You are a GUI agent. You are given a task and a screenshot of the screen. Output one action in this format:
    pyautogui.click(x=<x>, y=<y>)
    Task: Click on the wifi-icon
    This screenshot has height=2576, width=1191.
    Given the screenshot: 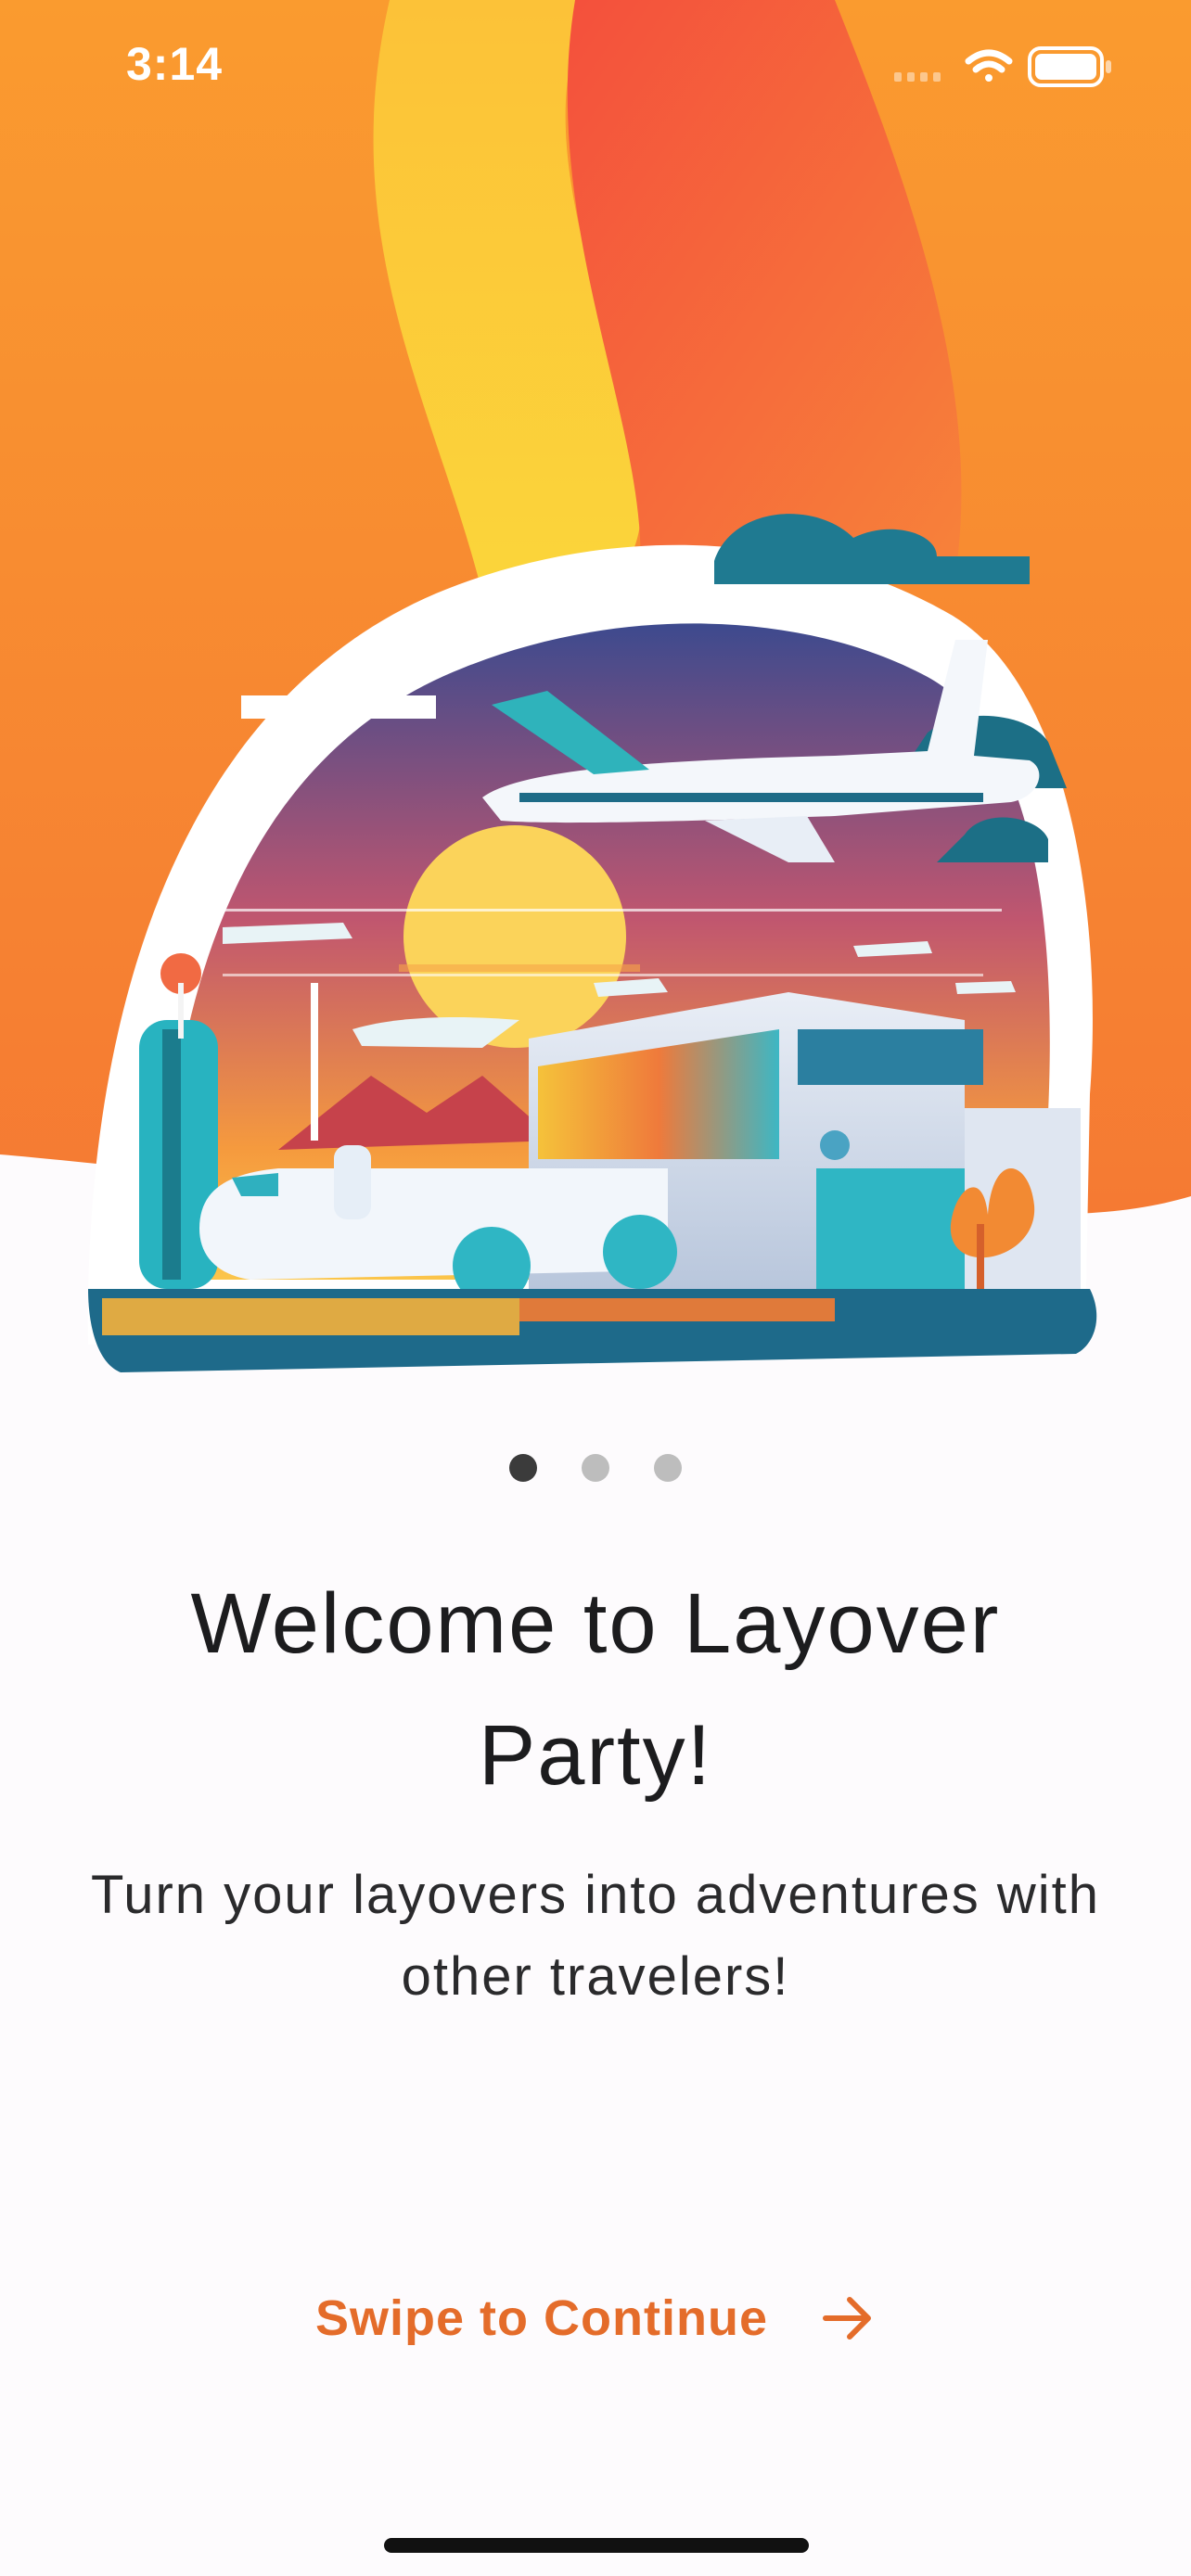 What is the action you would take?
    pyautogui.click(x=989, y=66)
    